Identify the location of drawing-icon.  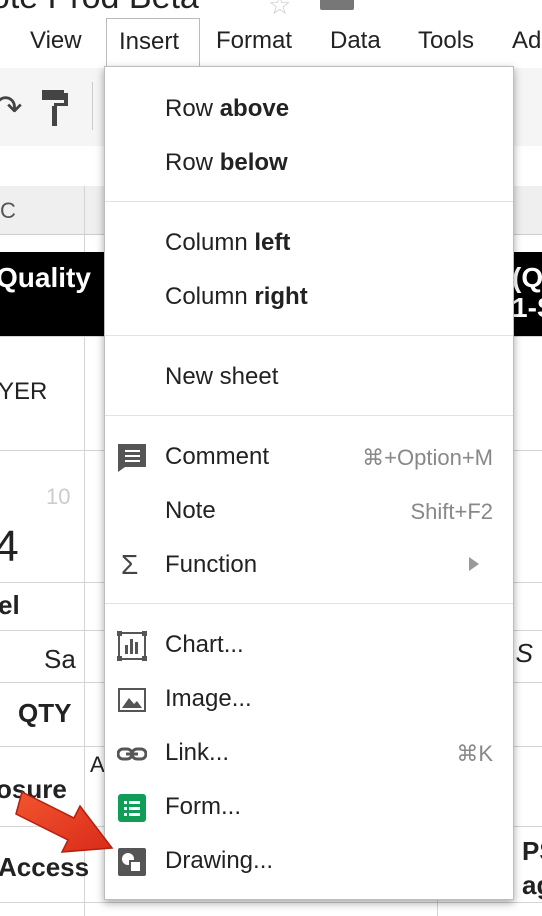
(132, 862).